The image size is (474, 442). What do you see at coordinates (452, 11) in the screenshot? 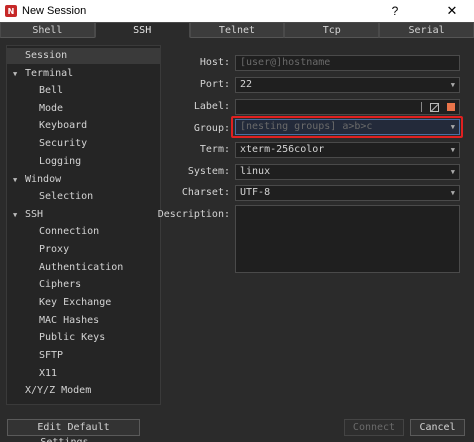
I see `close-button: ✕` at bounding box center [452, 11].